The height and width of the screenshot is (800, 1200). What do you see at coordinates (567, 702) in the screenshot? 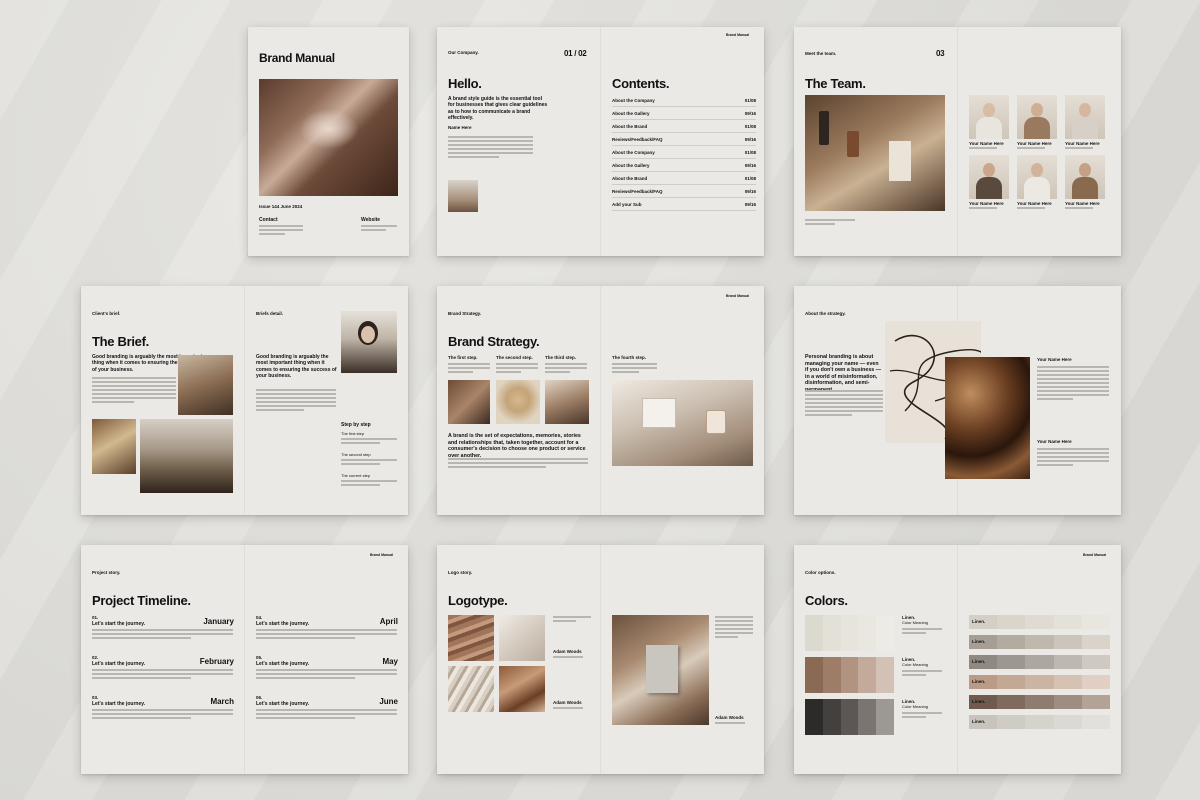
I see `logotype-name-2: Adam Woods` at bounding box center [567, 702].